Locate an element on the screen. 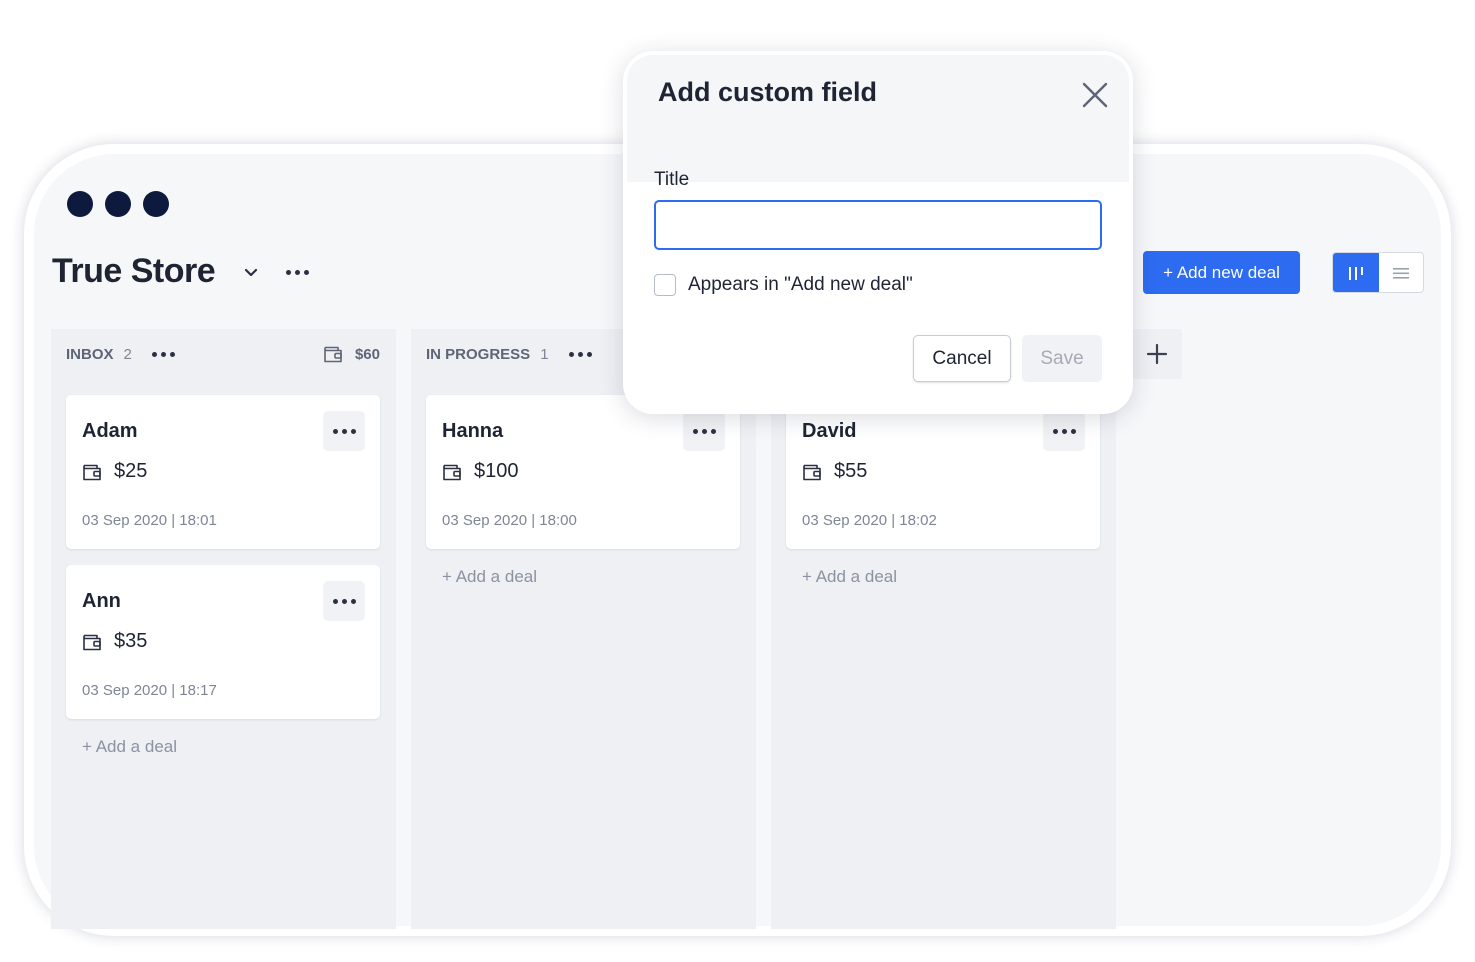  column-count: 2 is located at coordinates (127, 354).